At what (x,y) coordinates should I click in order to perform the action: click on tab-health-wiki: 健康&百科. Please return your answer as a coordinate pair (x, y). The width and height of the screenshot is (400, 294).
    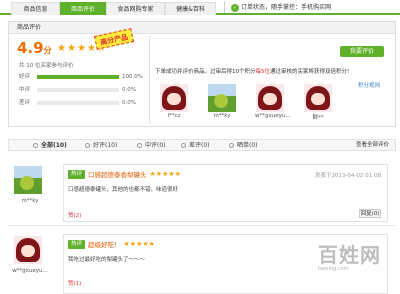
    Looking at the image, I should click on (190, 8).